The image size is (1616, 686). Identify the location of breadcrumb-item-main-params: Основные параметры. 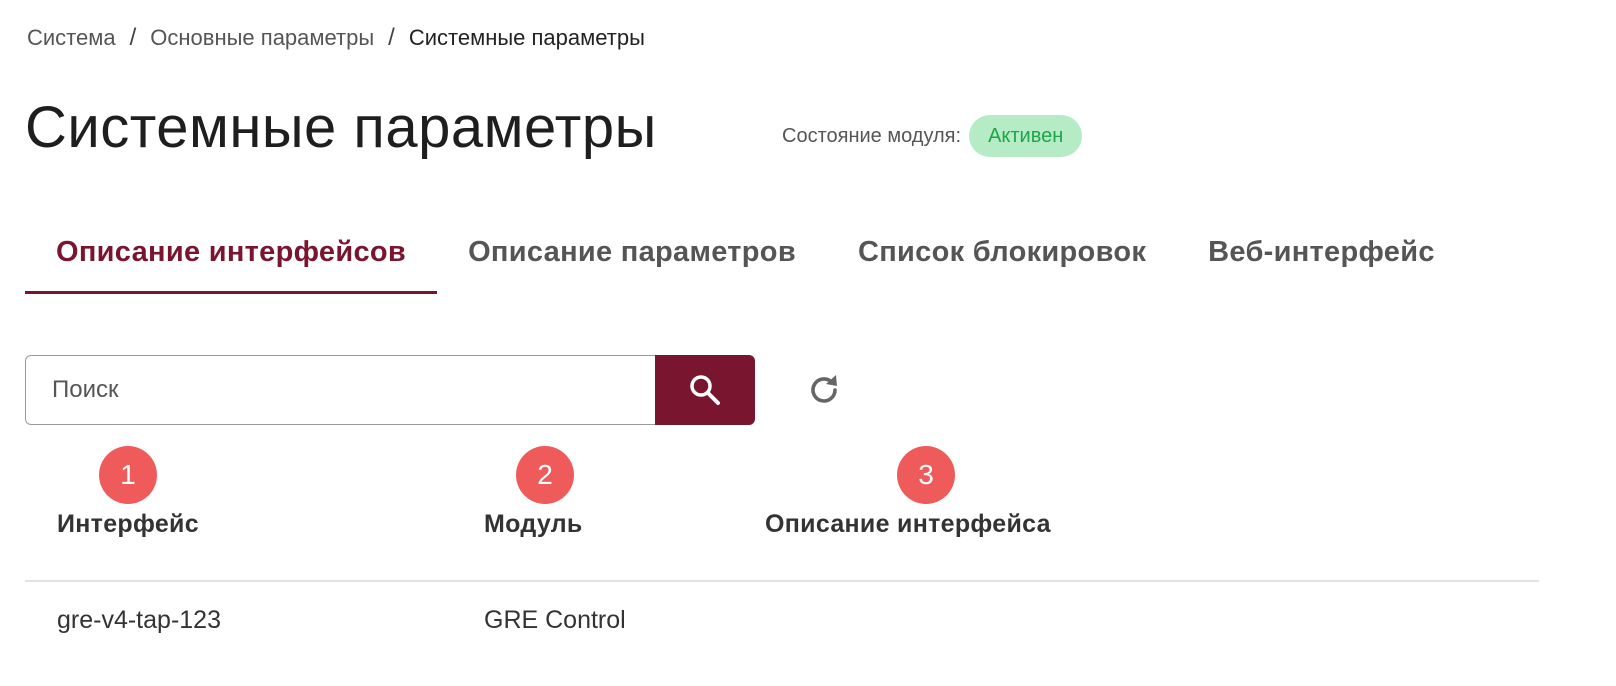
(262, 38).